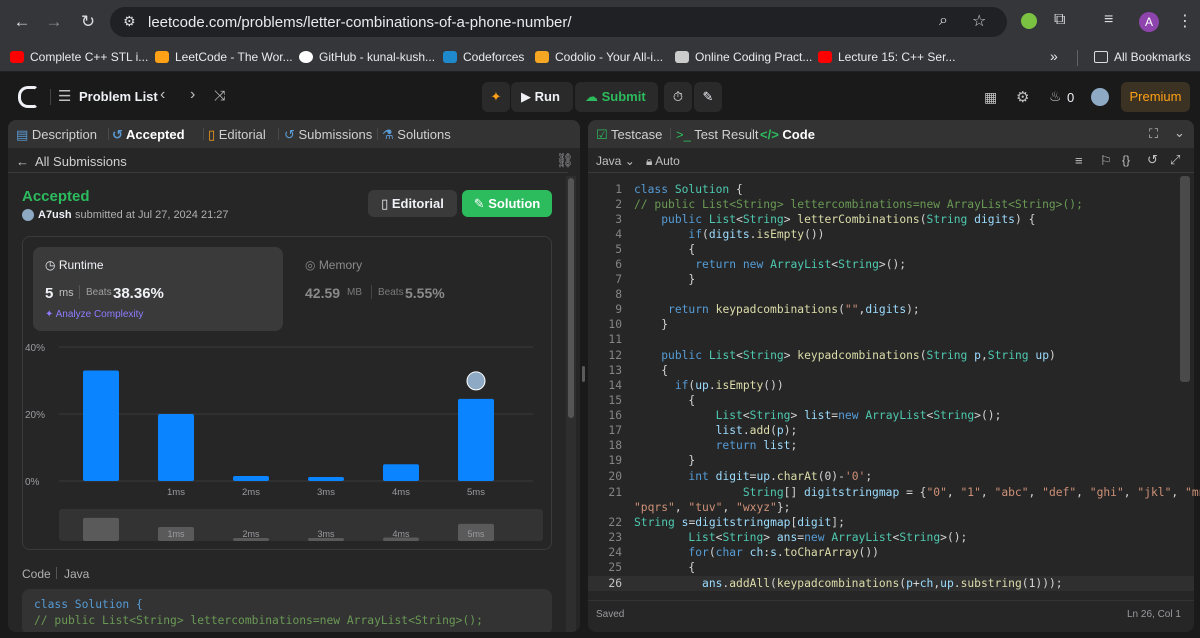 This screenshot has width=1200, height=638. I want to click on analyze-complexity-link: ✦ Analyze Complexity, so click(94, 314).